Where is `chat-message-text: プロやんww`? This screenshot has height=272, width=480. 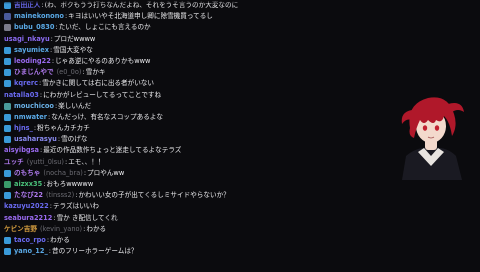 chat-message-text: プロやんww is located at coordinates (106, 172).